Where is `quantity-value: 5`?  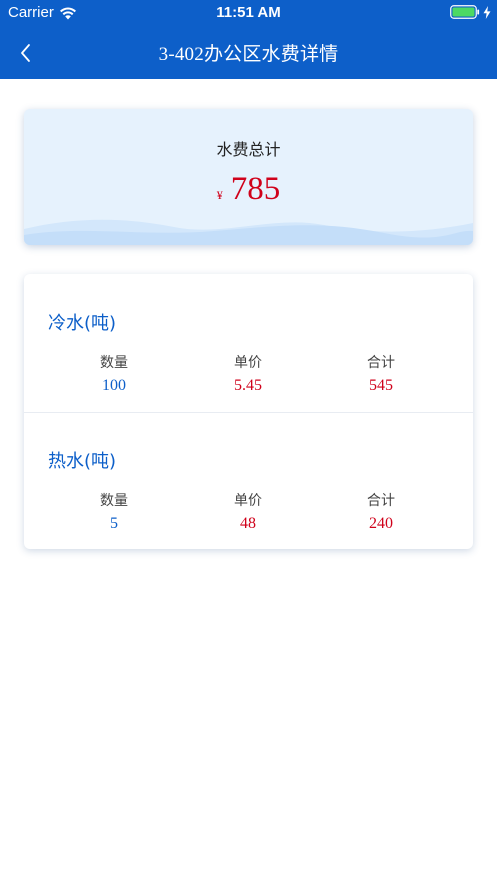 quantity-value: 5 is located at coordinates (114, 523).